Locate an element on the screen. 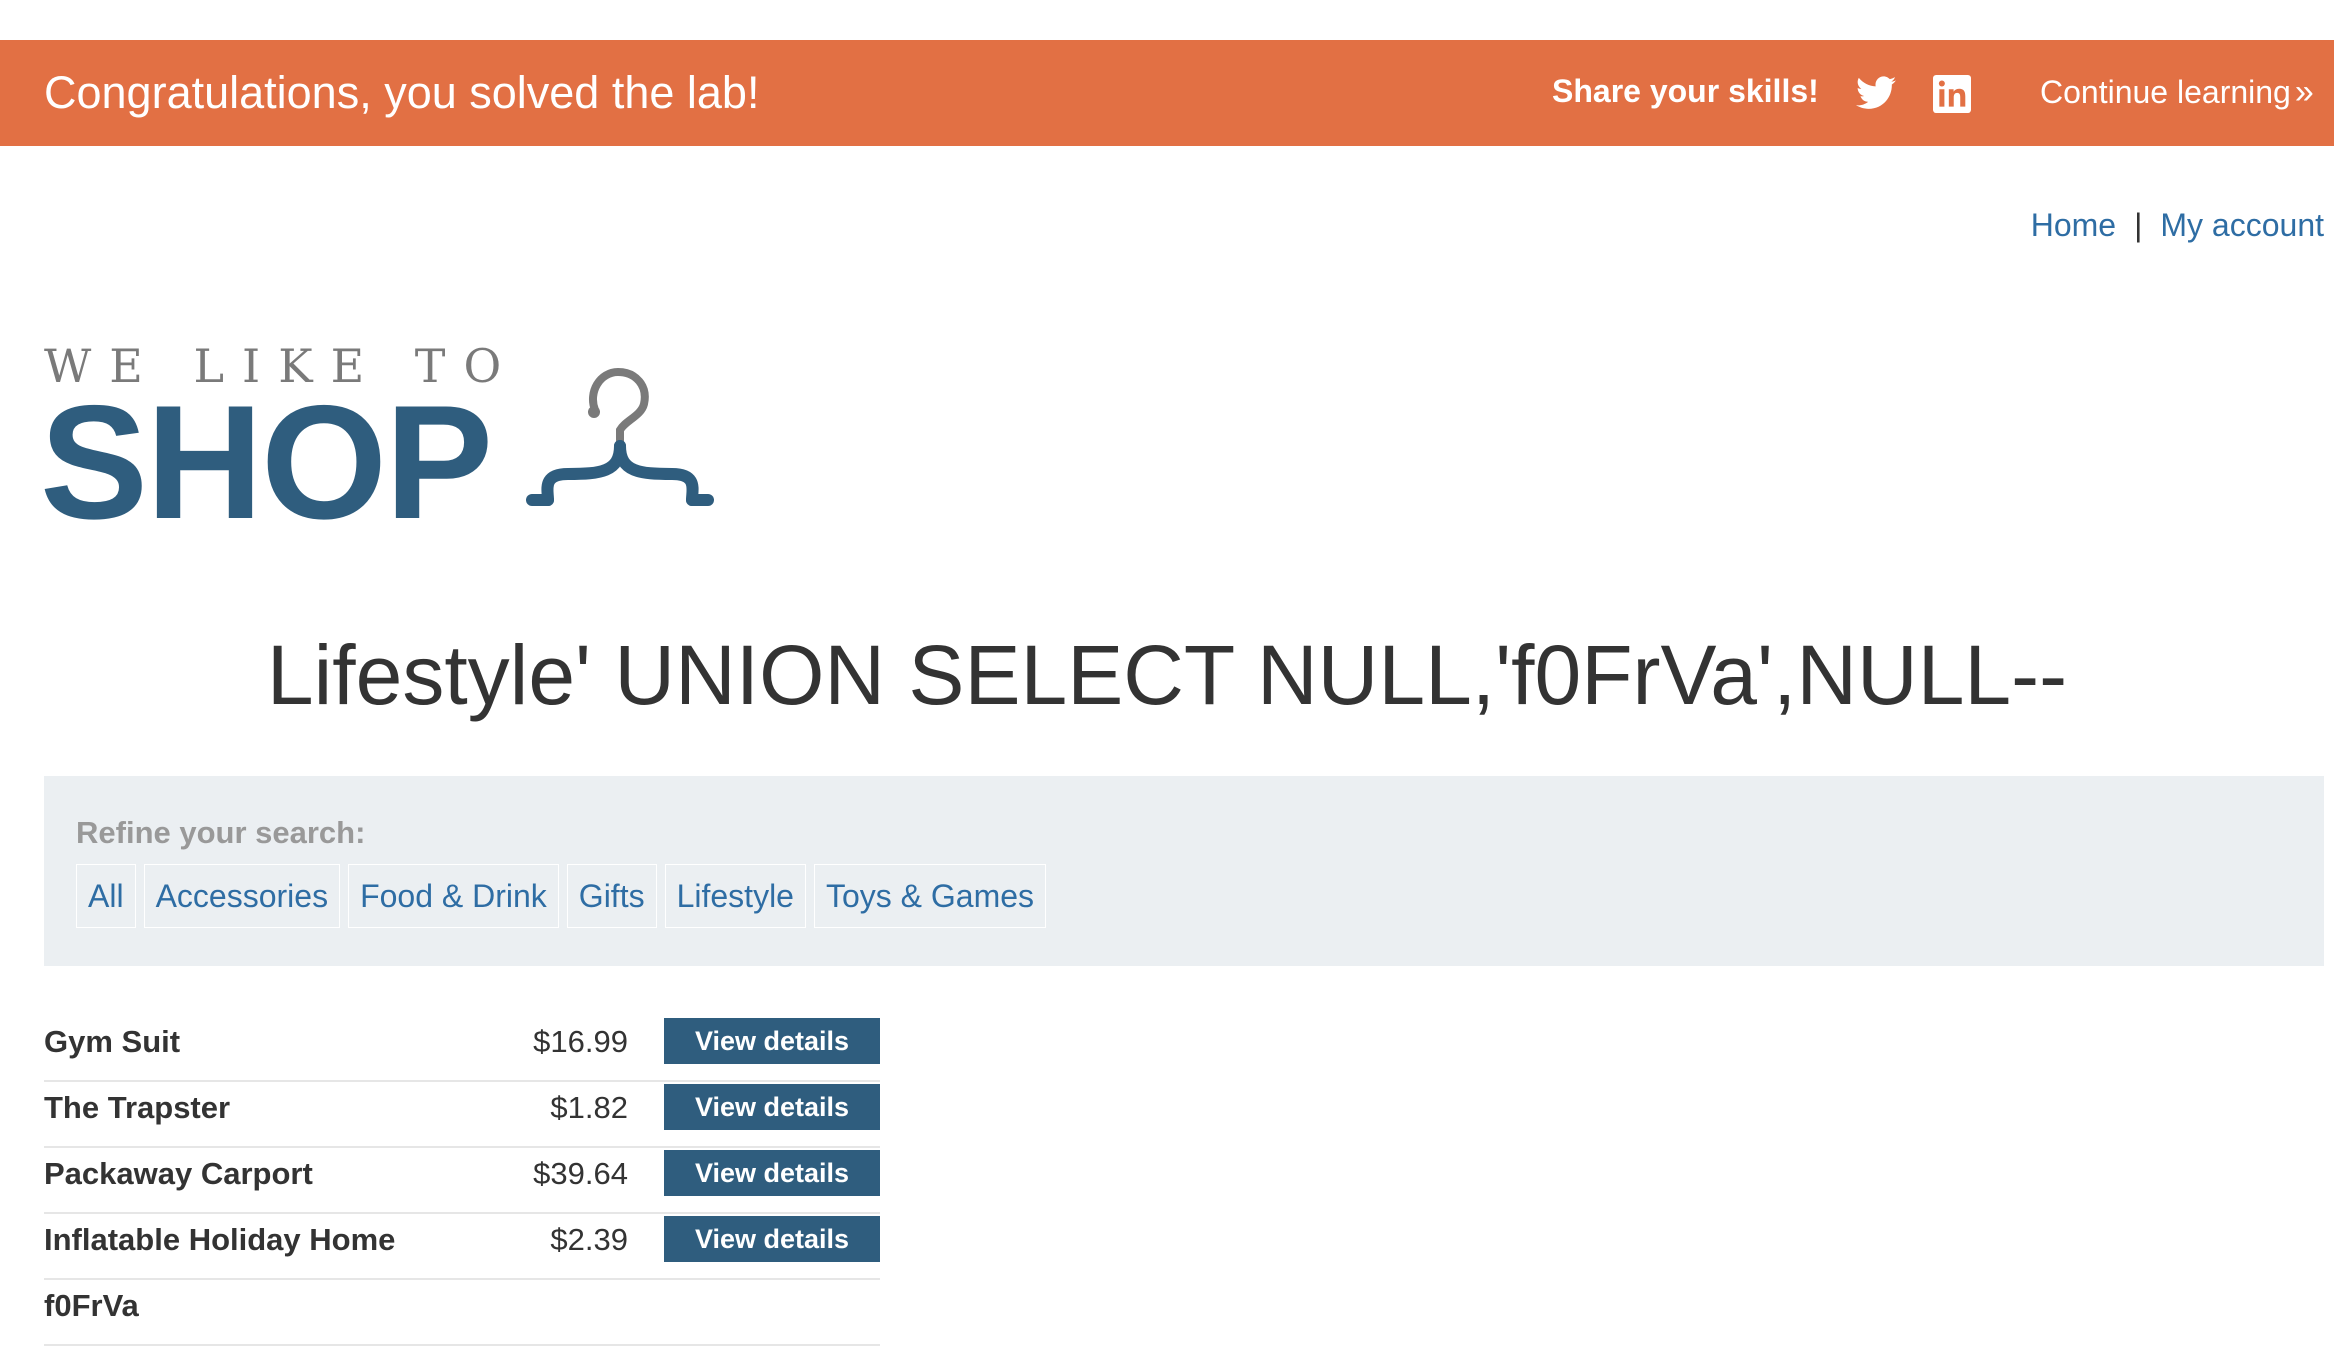 The image size is (2334, 1360). banner-title: Congratulations, you solved the lab! is located at coordinates (402, 92).